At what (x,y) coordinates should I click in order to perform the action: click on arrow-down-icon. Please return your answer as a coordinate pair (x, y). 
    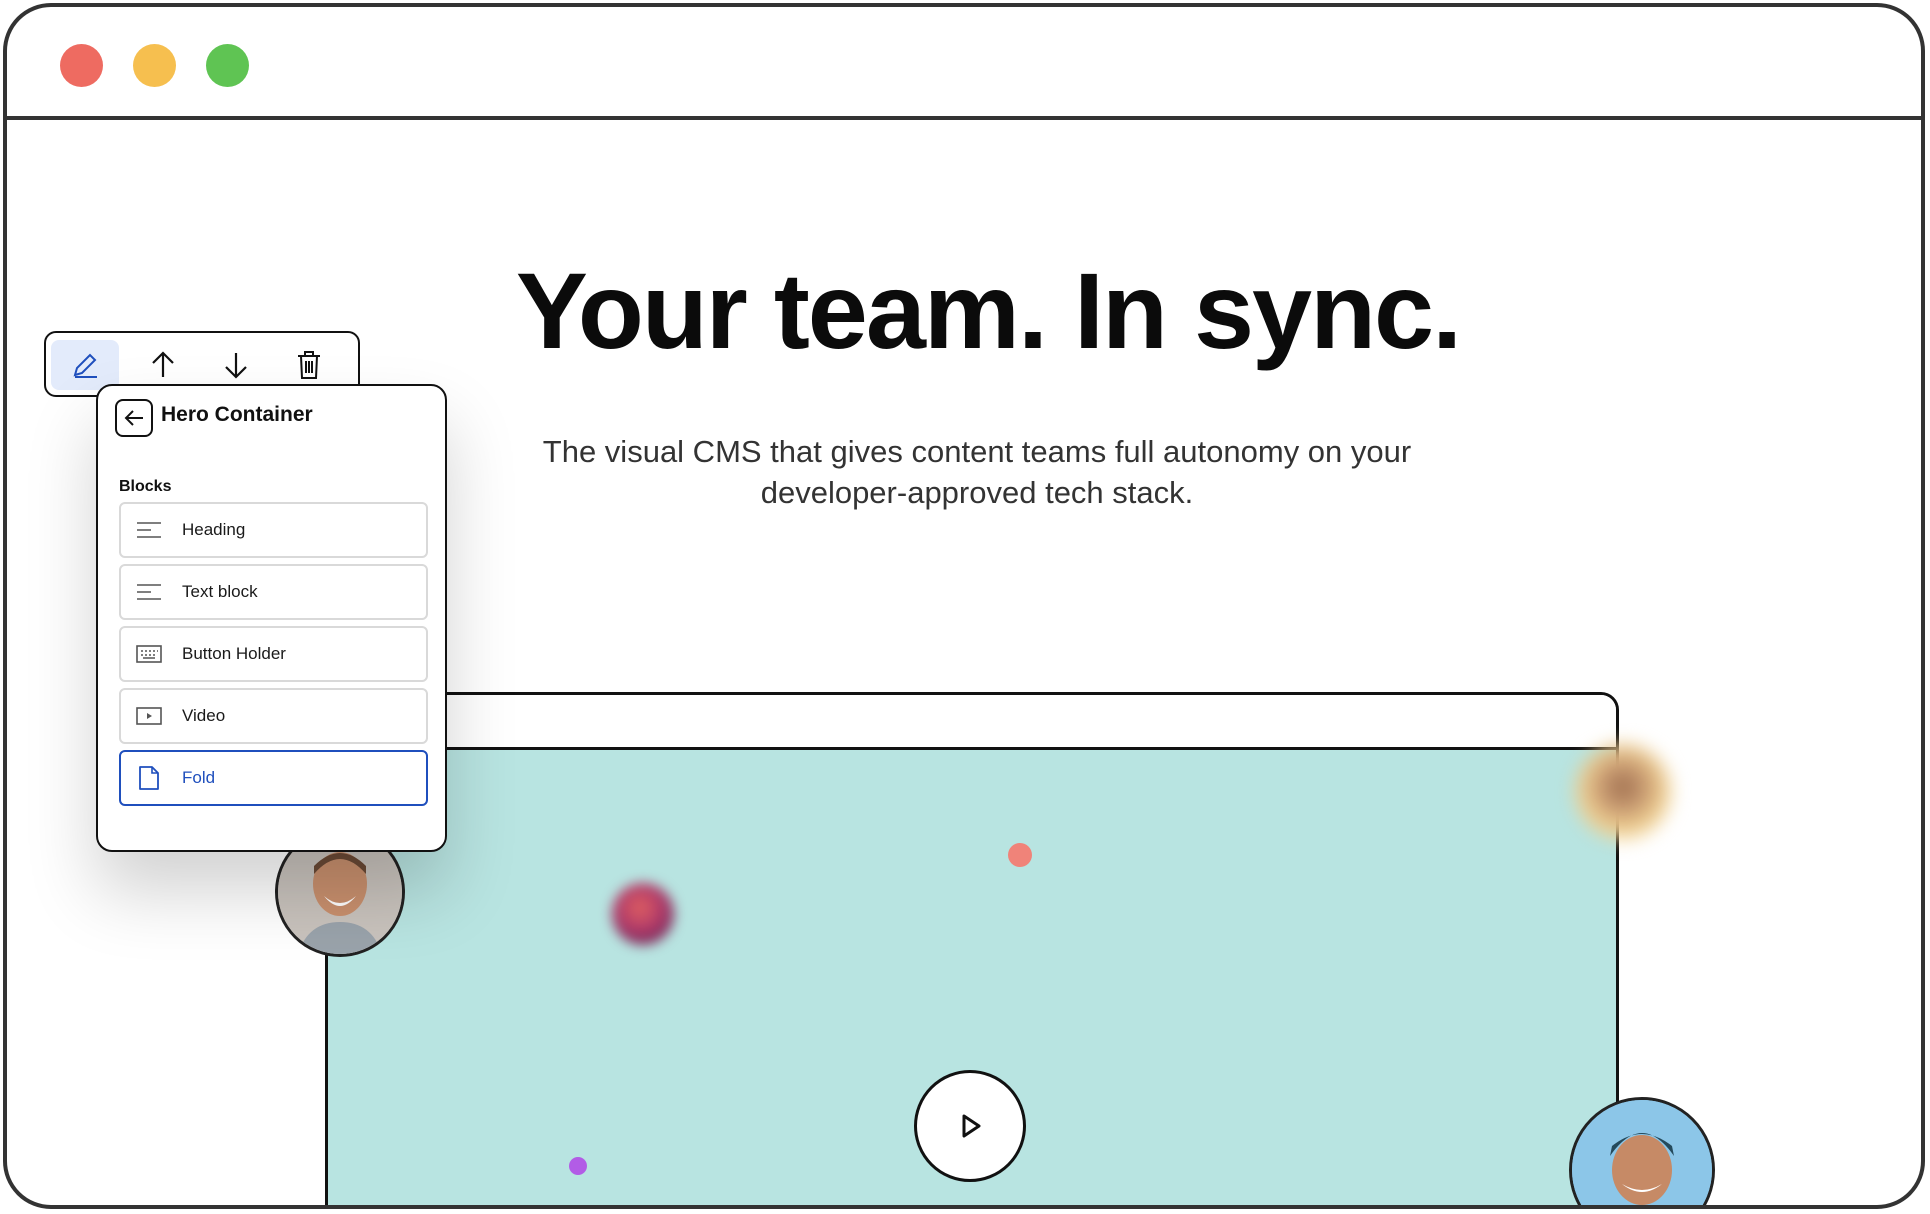
    Looking at the image, I should click on (236, 366).